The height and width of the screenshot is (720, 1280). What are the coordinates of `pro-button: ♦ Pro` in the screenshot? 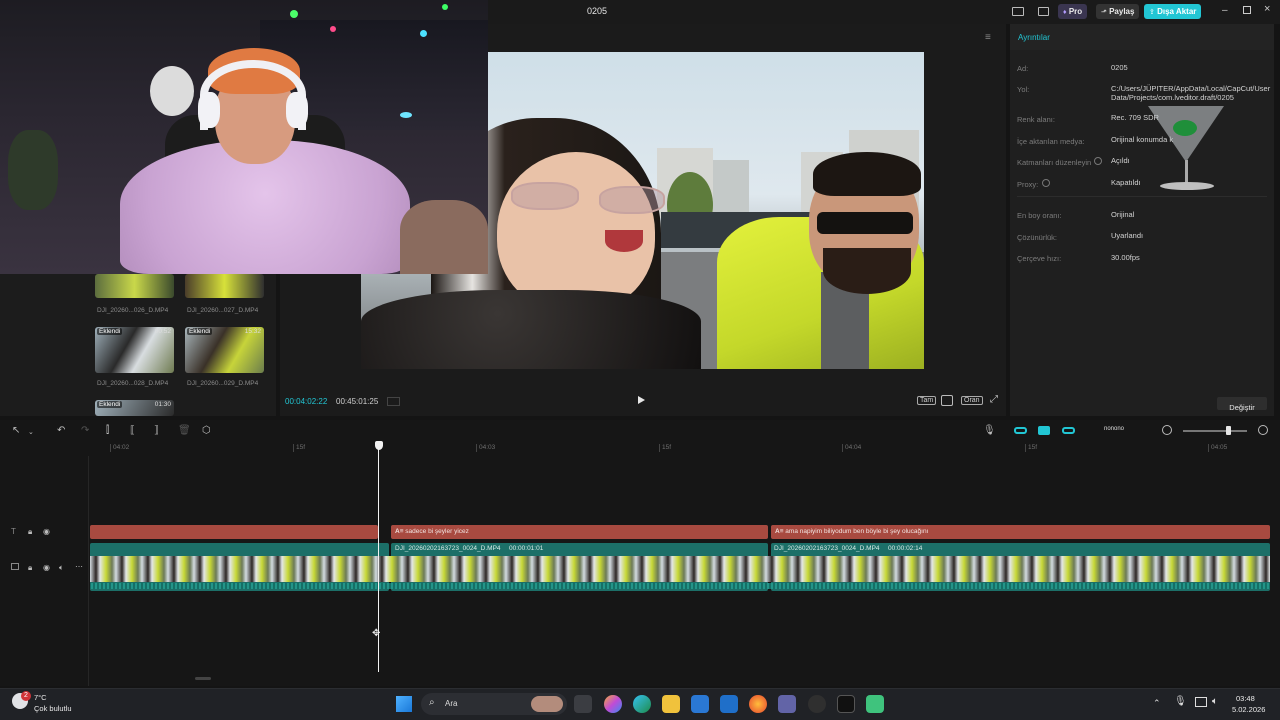 It's located at (1073, 11).